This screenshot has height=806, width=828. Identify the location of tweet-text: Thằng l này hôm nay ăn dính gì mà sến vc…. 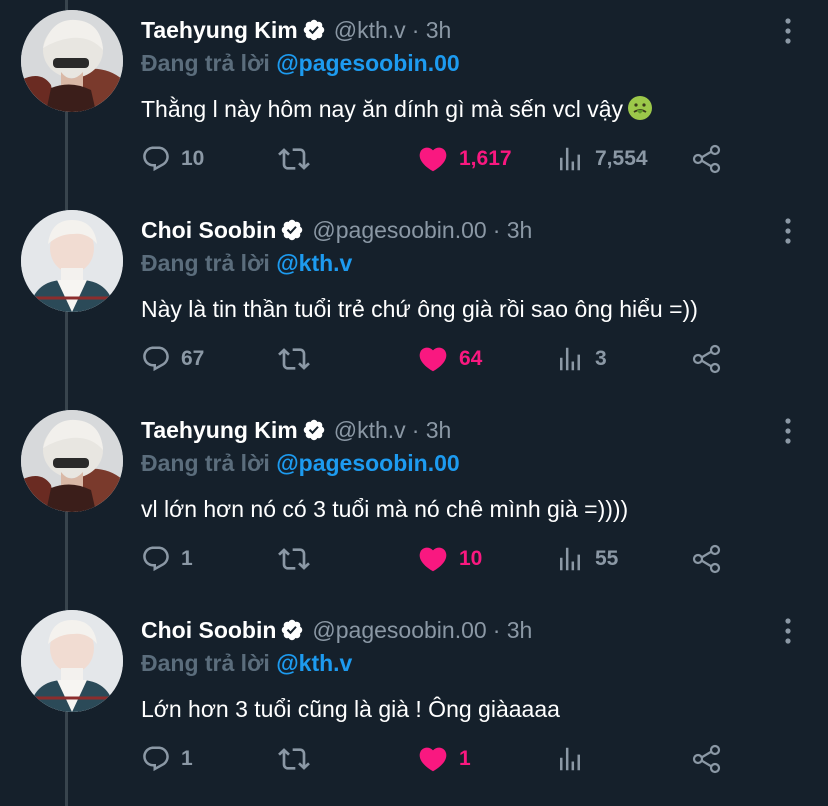
(397, 109).